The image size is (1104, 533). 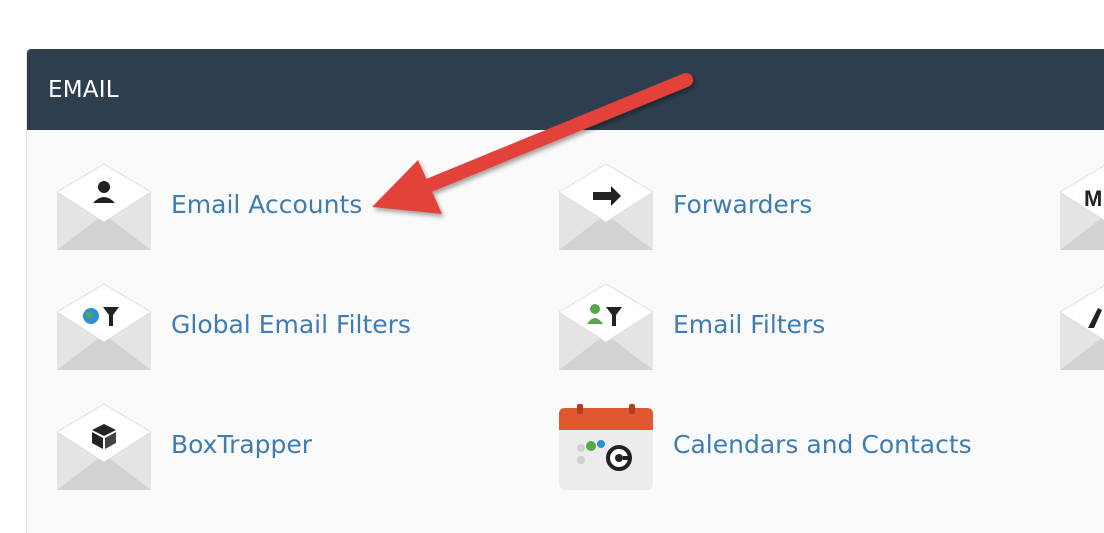 I want to click on user-filter-envelope-icon, so click(x=606, y=327).